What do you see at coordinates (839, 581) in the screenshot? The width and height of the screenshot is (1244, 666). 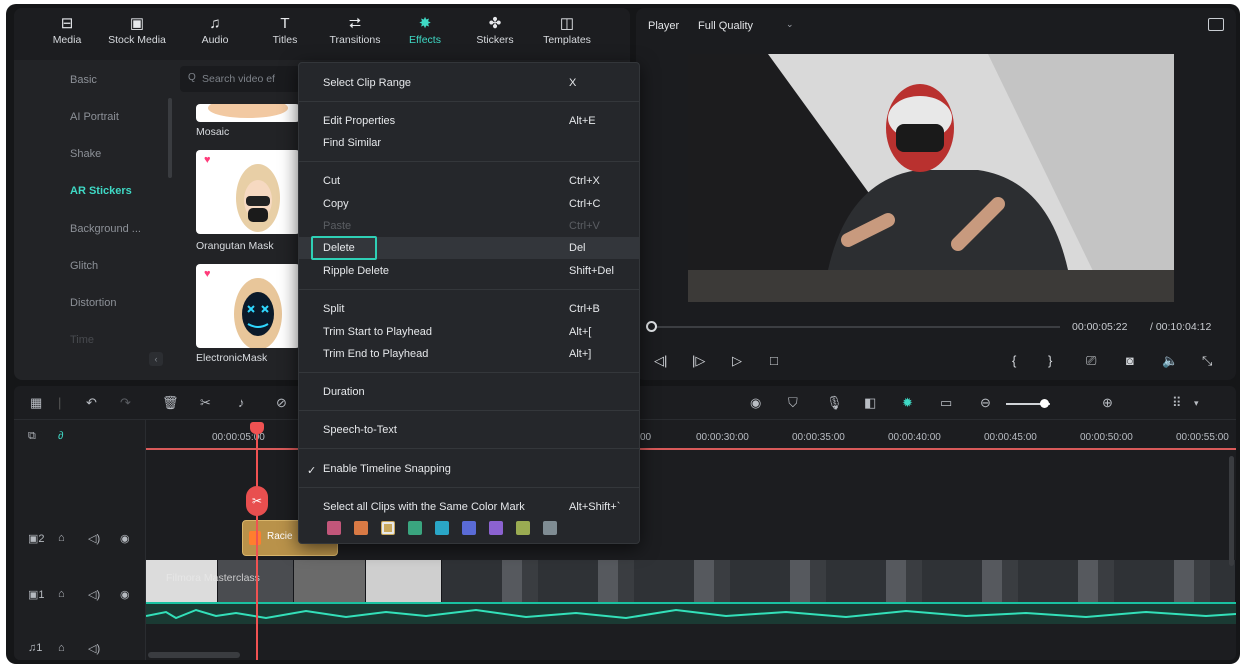 I see `video-clip-sequence` at bounding box center [839, 581].